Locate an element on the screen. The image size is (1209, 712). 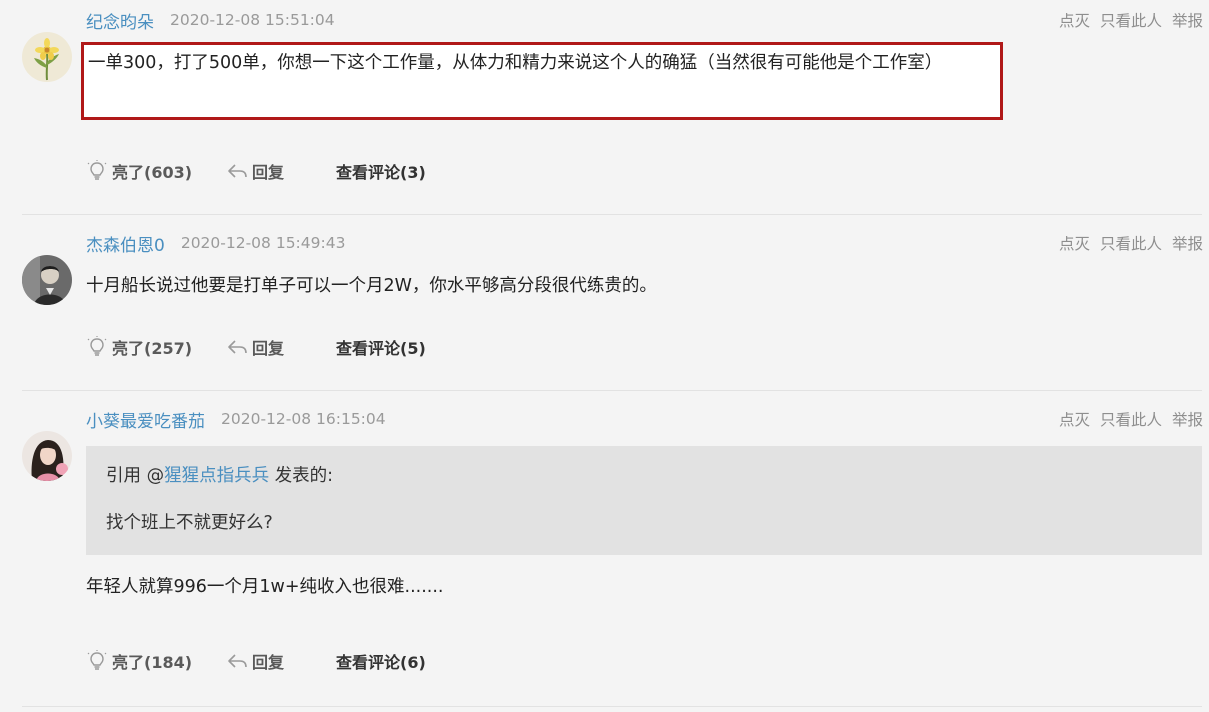
view-comments-label: 查看评论(5) is located at coordinates (381, 348).